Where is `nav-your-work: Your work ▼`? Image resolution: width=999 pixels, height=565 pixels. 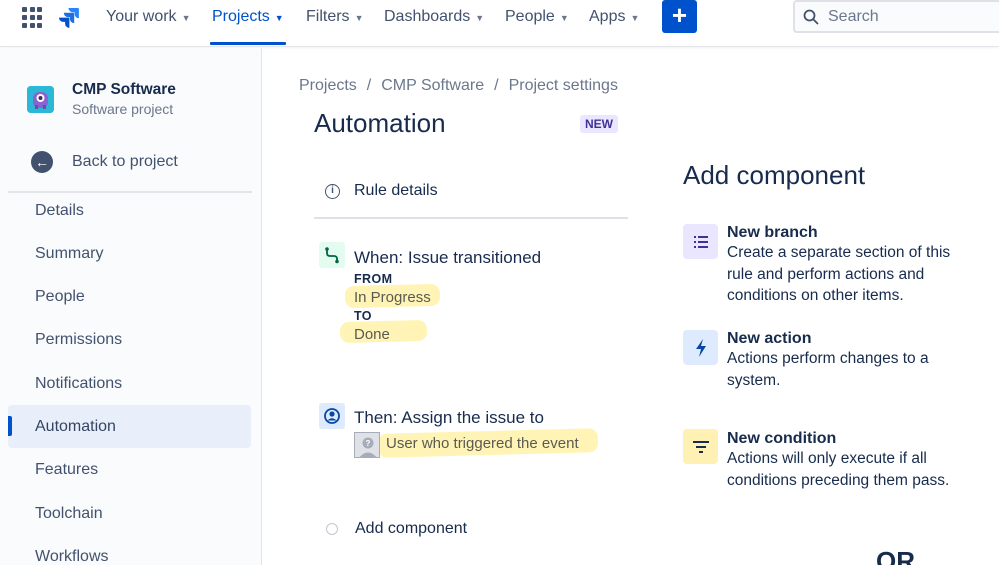 nav-your-work: Your work ▼ is located at coordinates (148, 17).